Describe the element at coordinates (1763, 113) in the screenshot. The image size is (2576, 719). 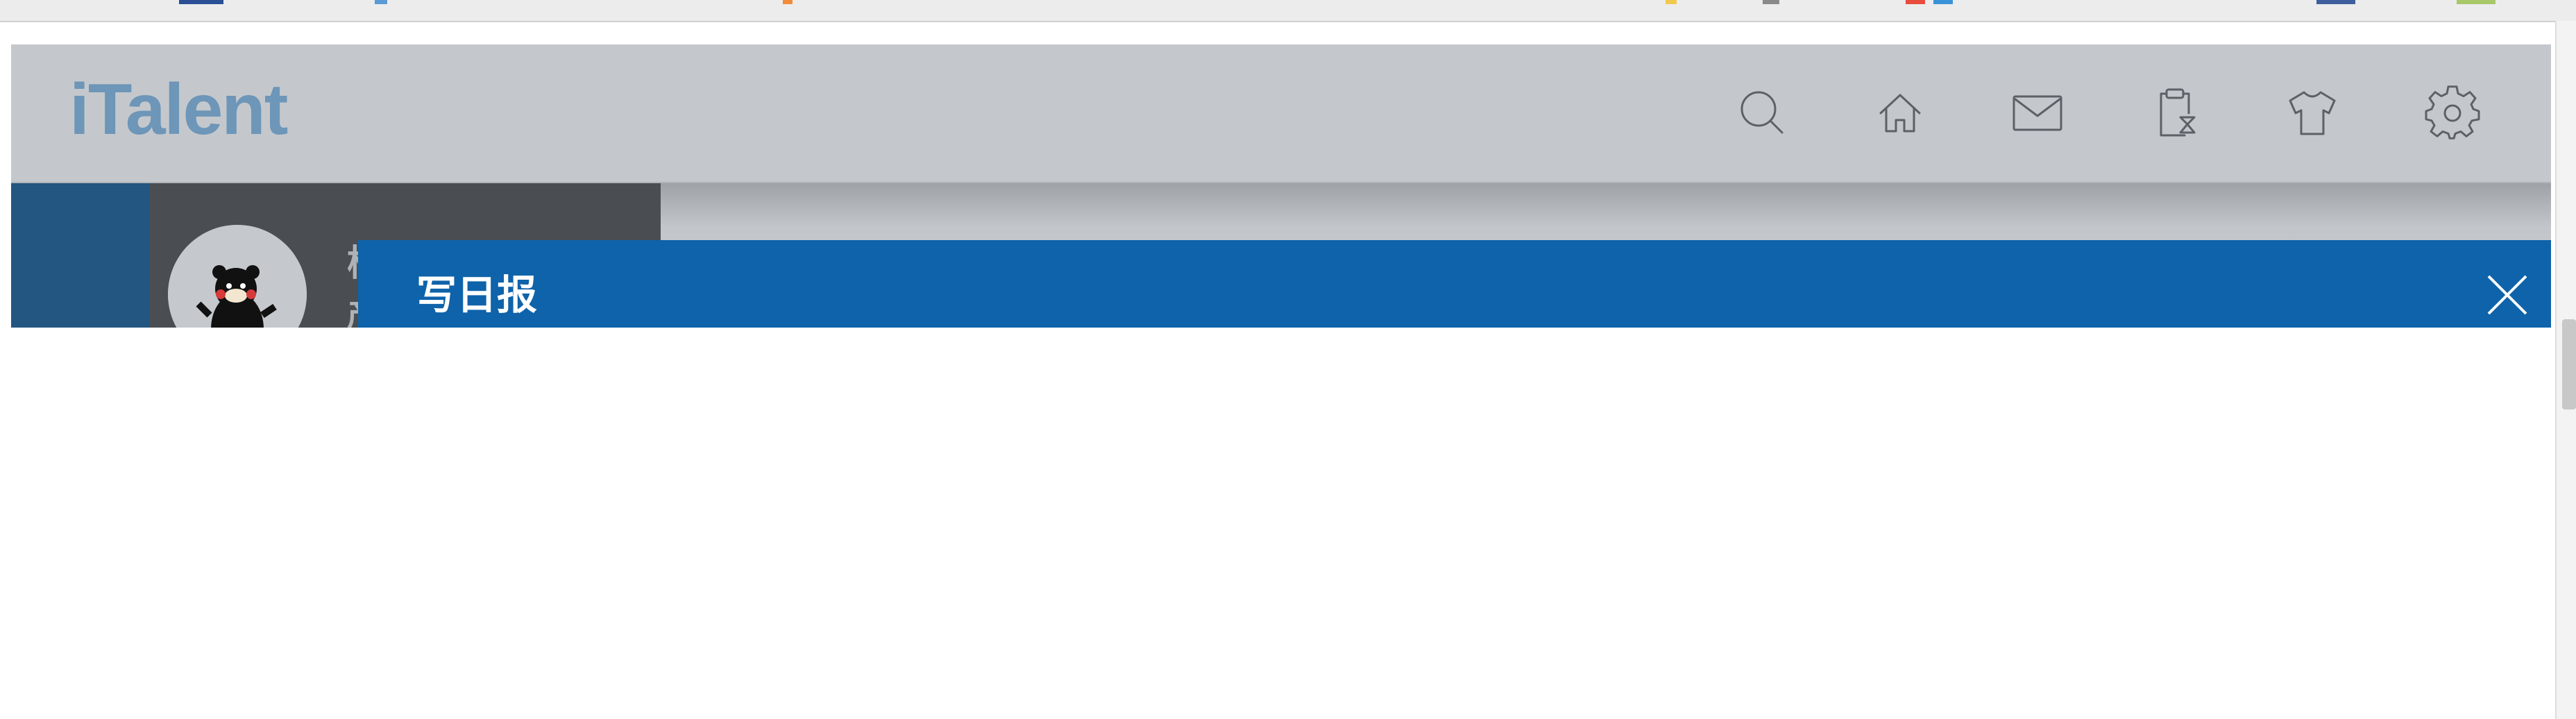
I see `search-icon` at that location.